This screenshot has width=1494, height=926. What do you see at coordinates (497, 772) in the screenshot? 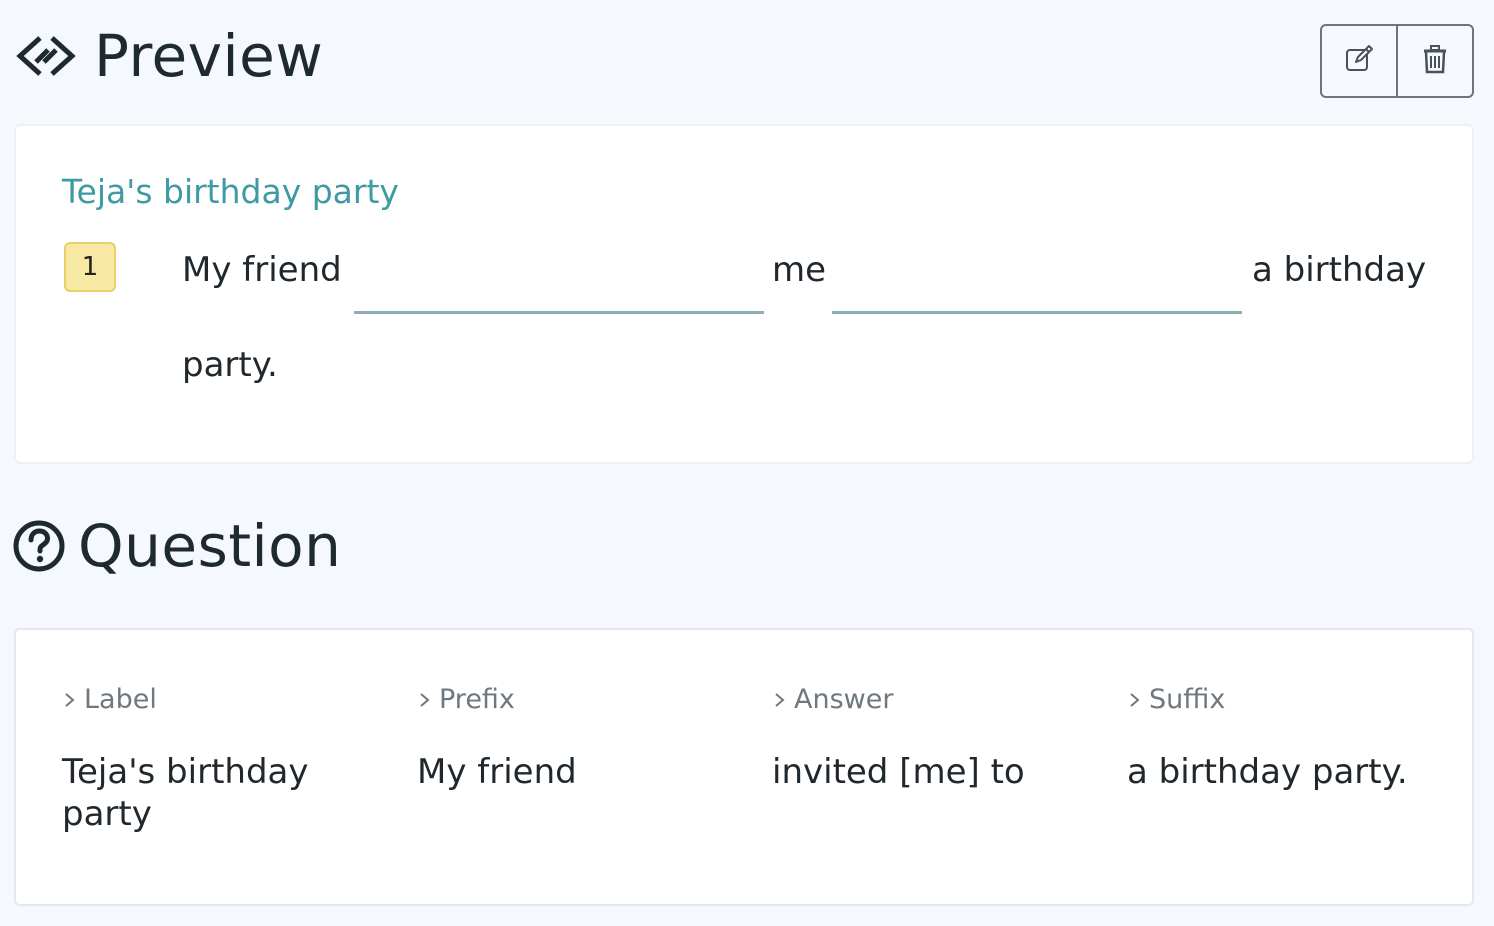
I see `field-value: My friend` at bounding box center [497, 772].